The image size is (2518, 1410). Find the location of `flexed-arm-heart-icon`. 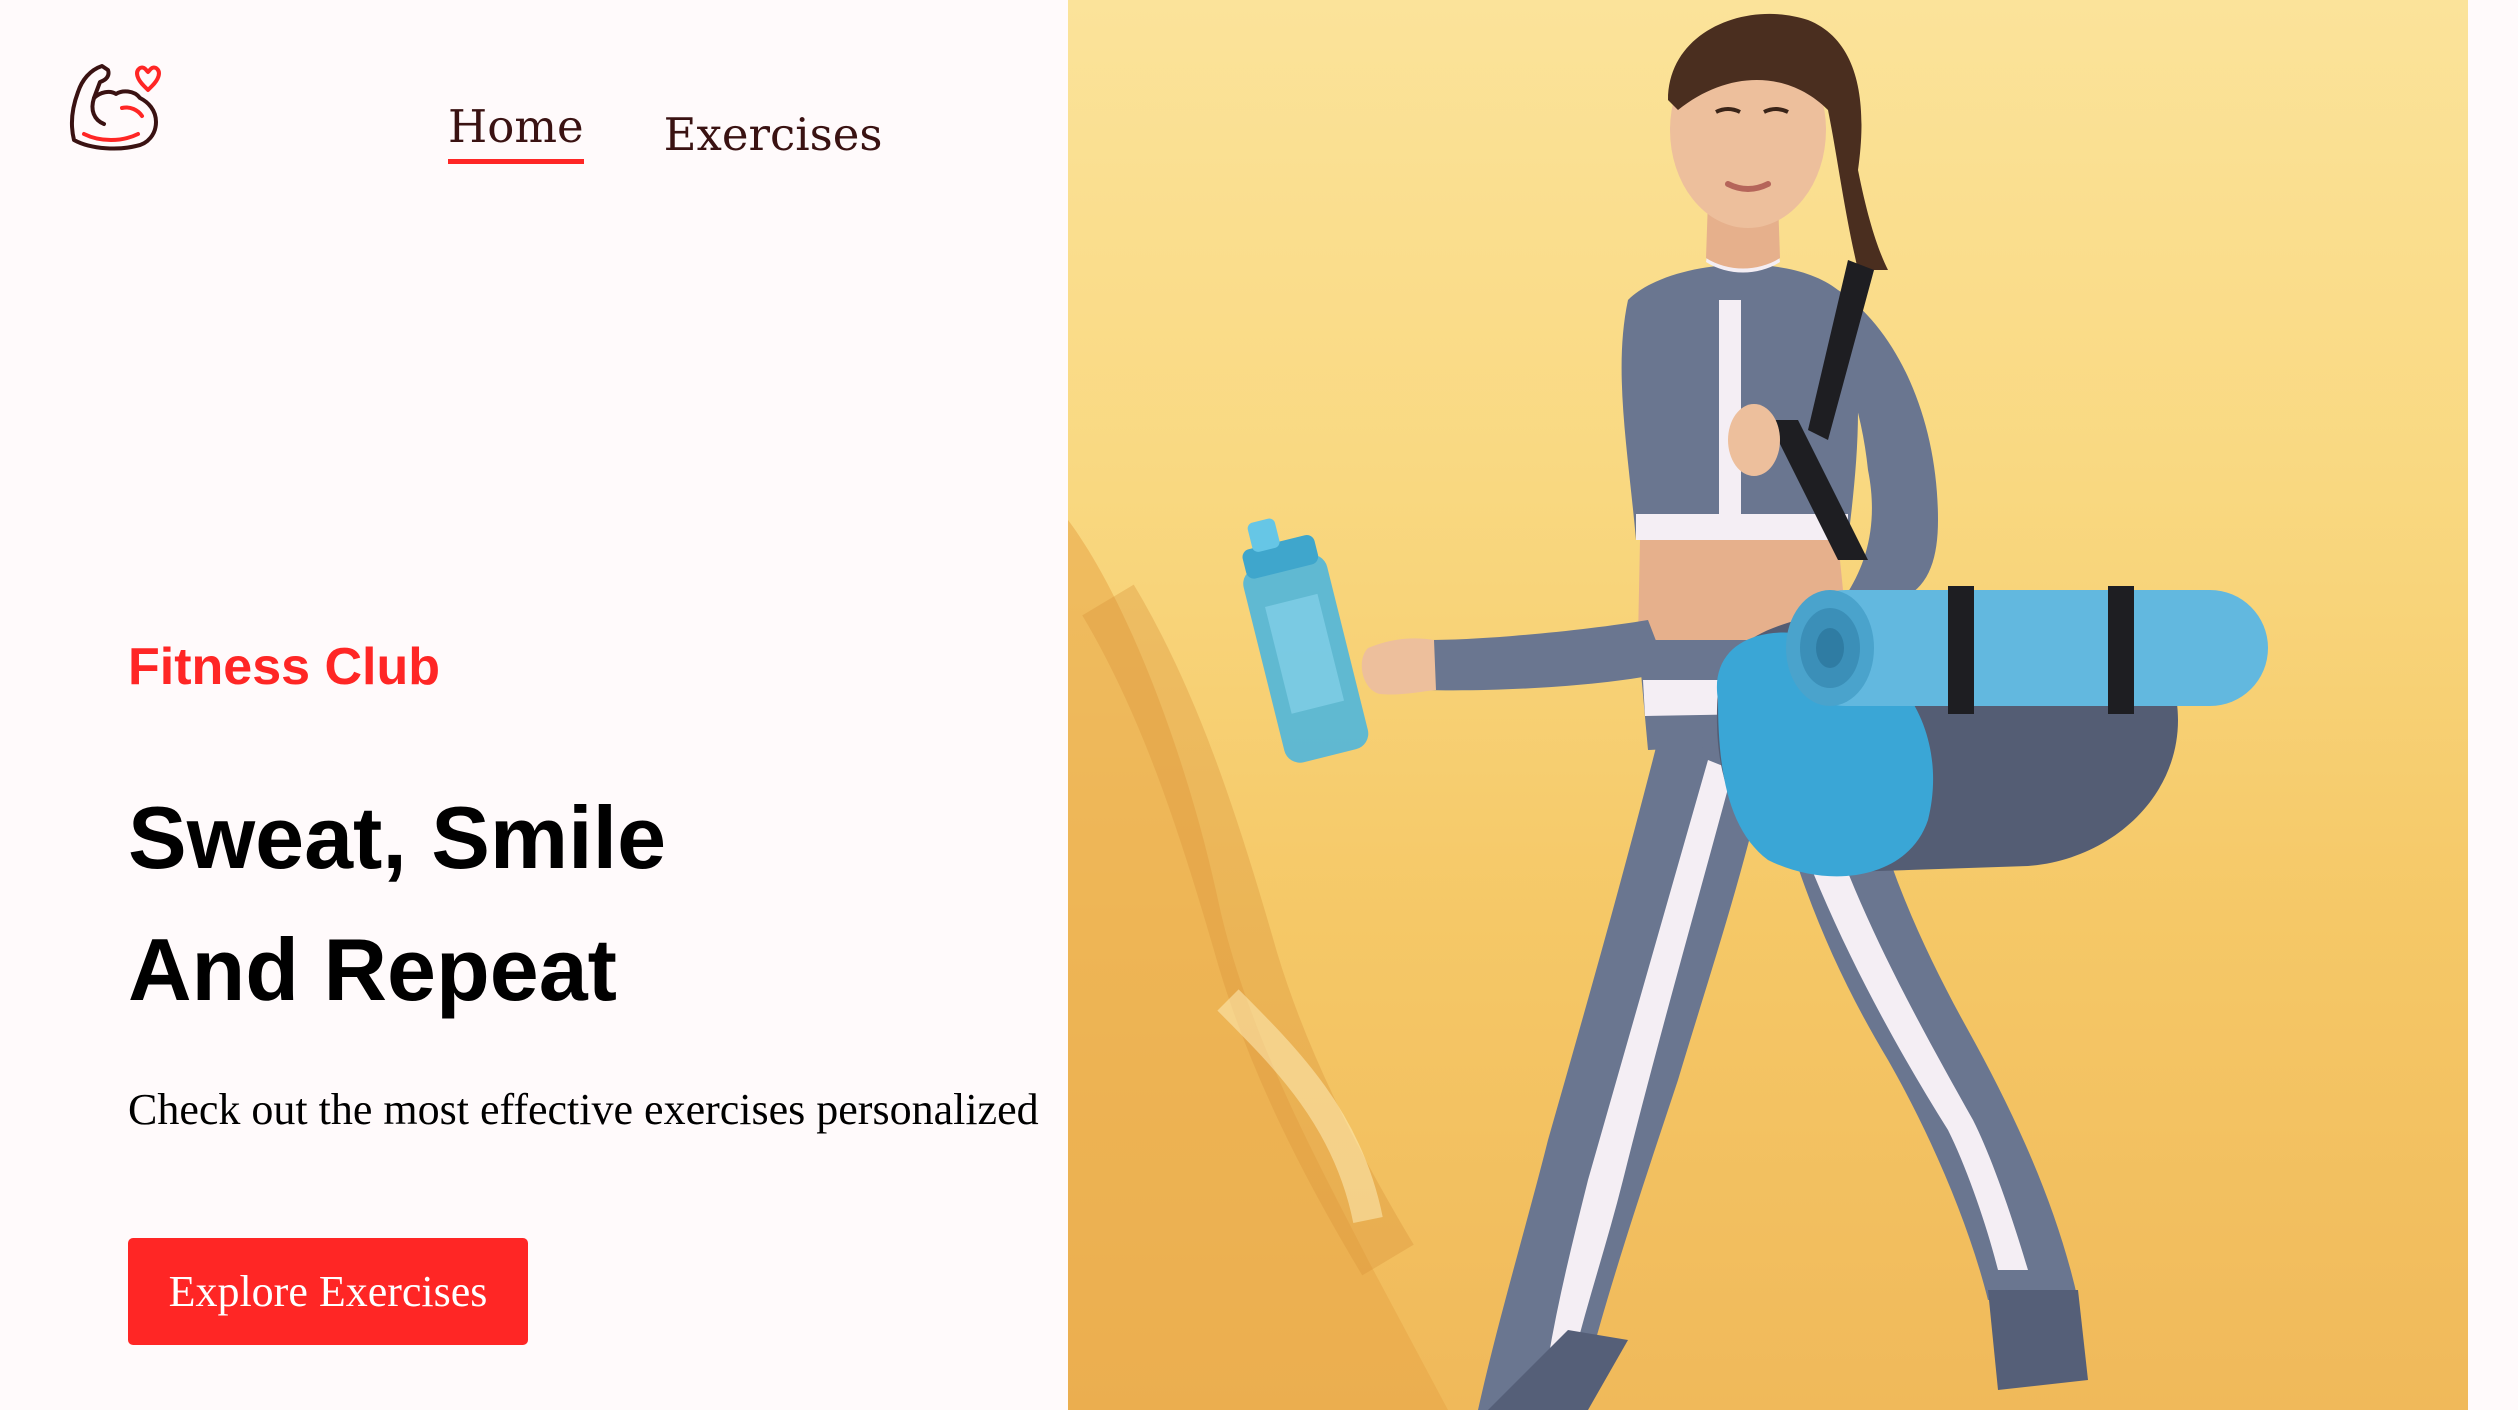

flexed-arm-heart-icon is located at coordinates (115, 107).